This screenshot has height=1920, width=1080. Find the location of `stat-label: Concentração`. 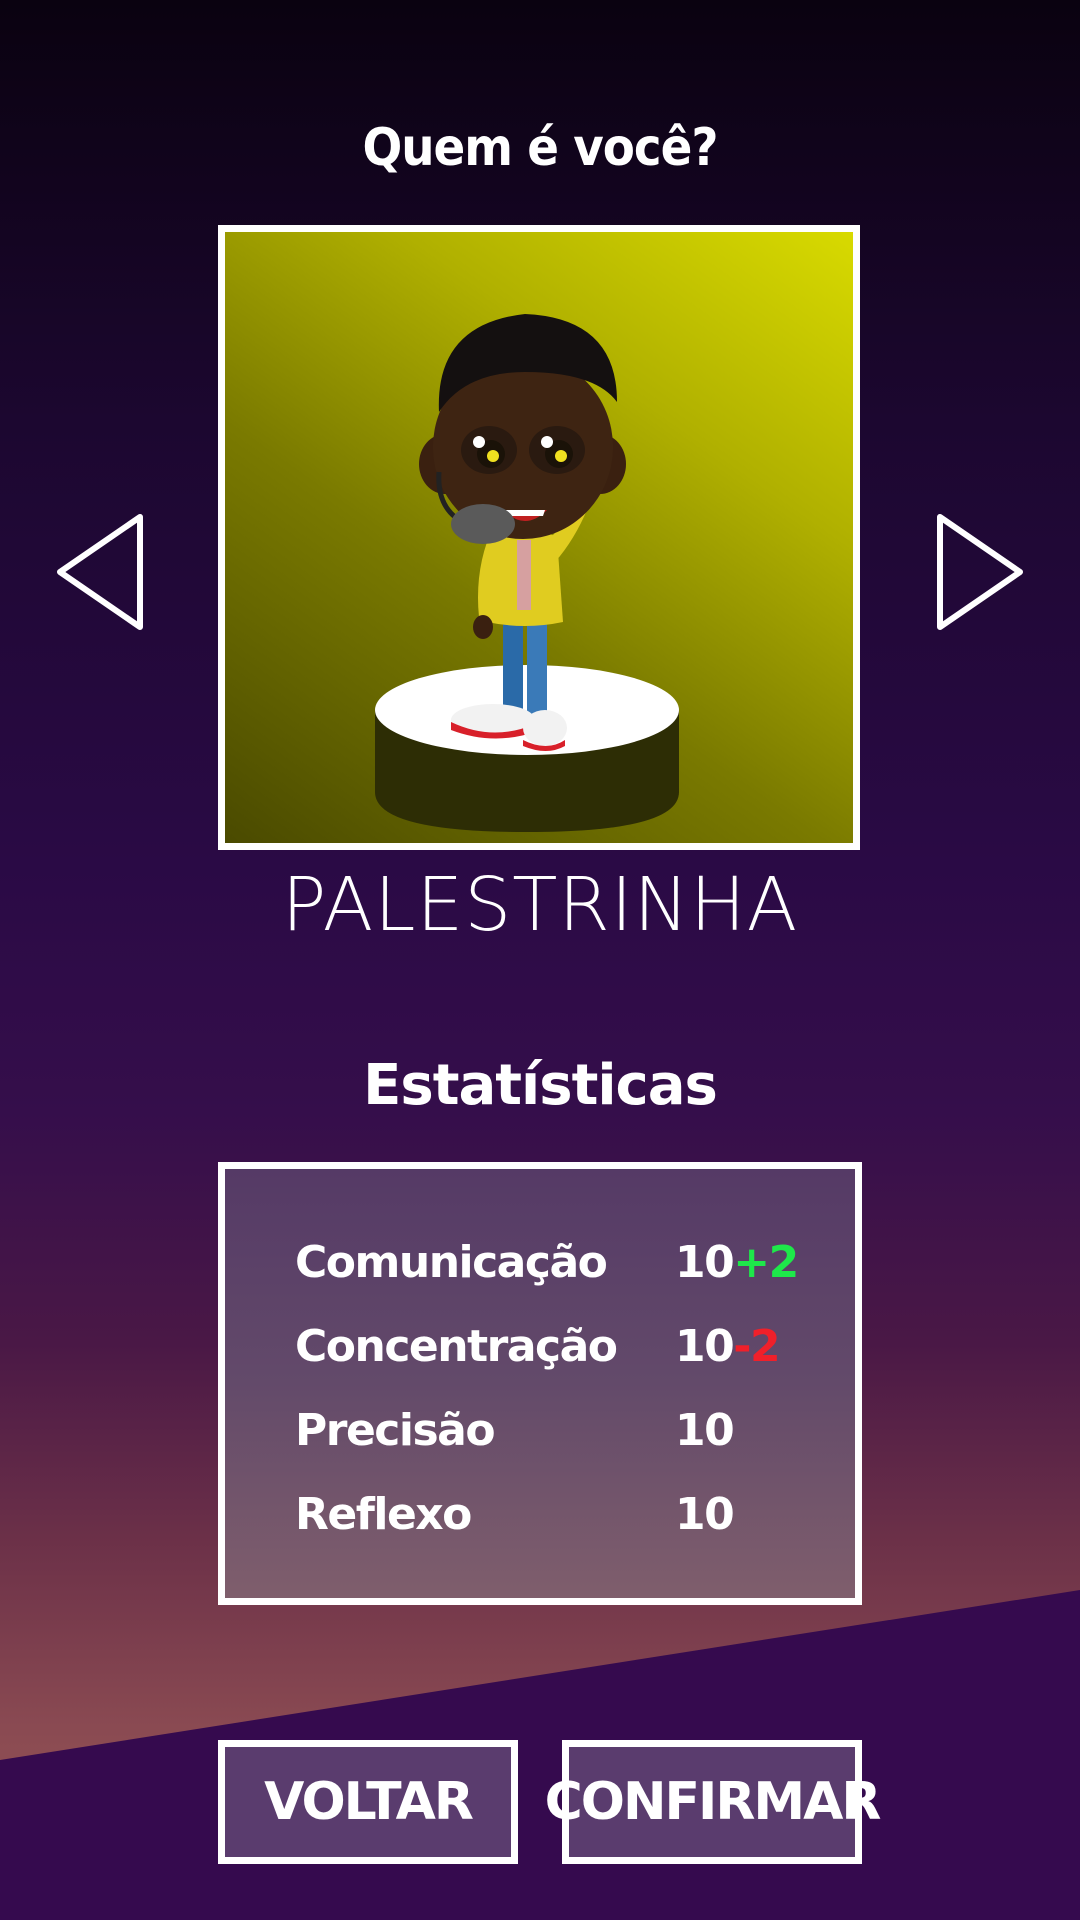

stat-label: Concentração is located at coordinates (456, 1346).